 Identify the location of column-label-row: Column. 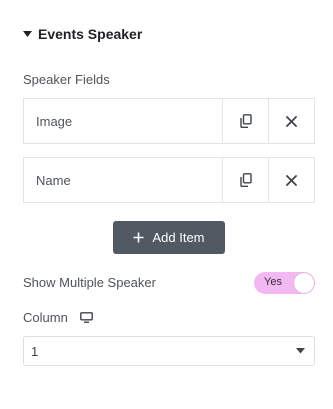
(58, 317).